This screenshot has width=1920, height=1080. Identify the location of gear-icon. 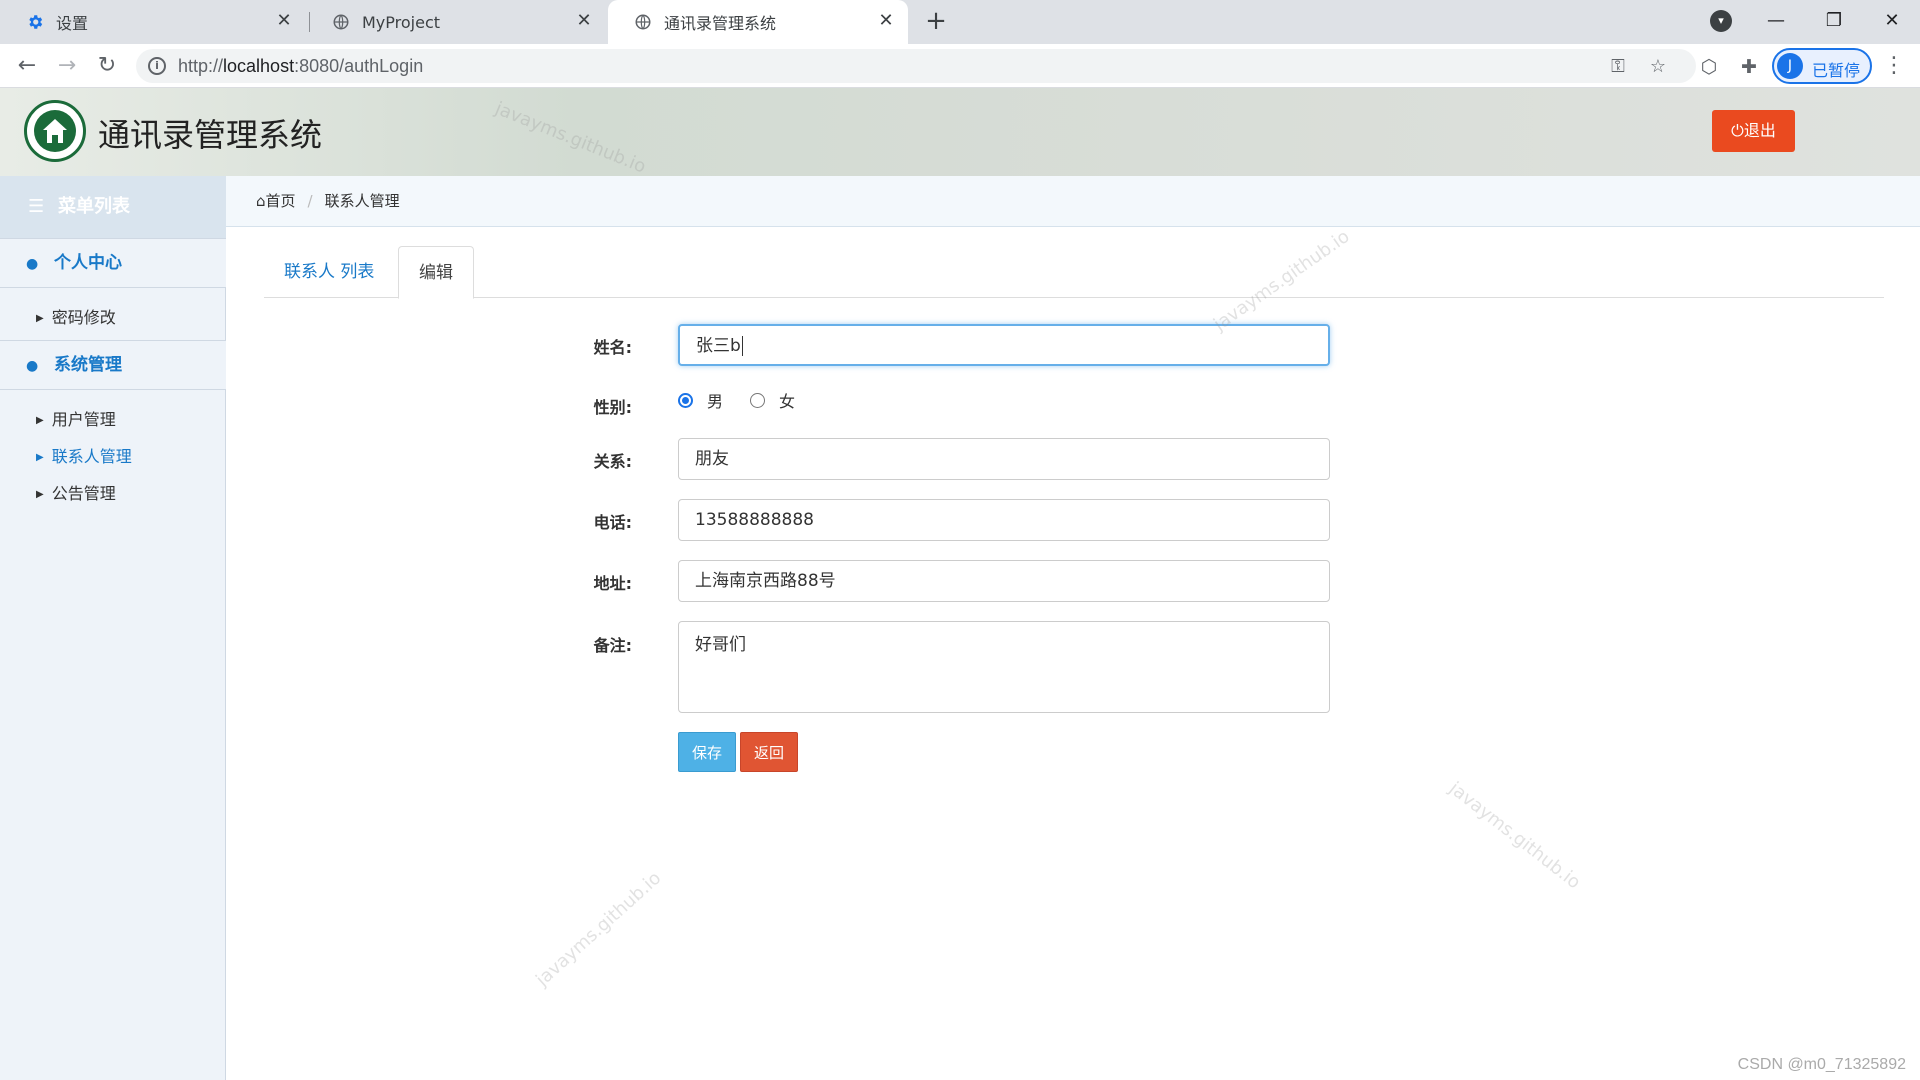
(35, 22).